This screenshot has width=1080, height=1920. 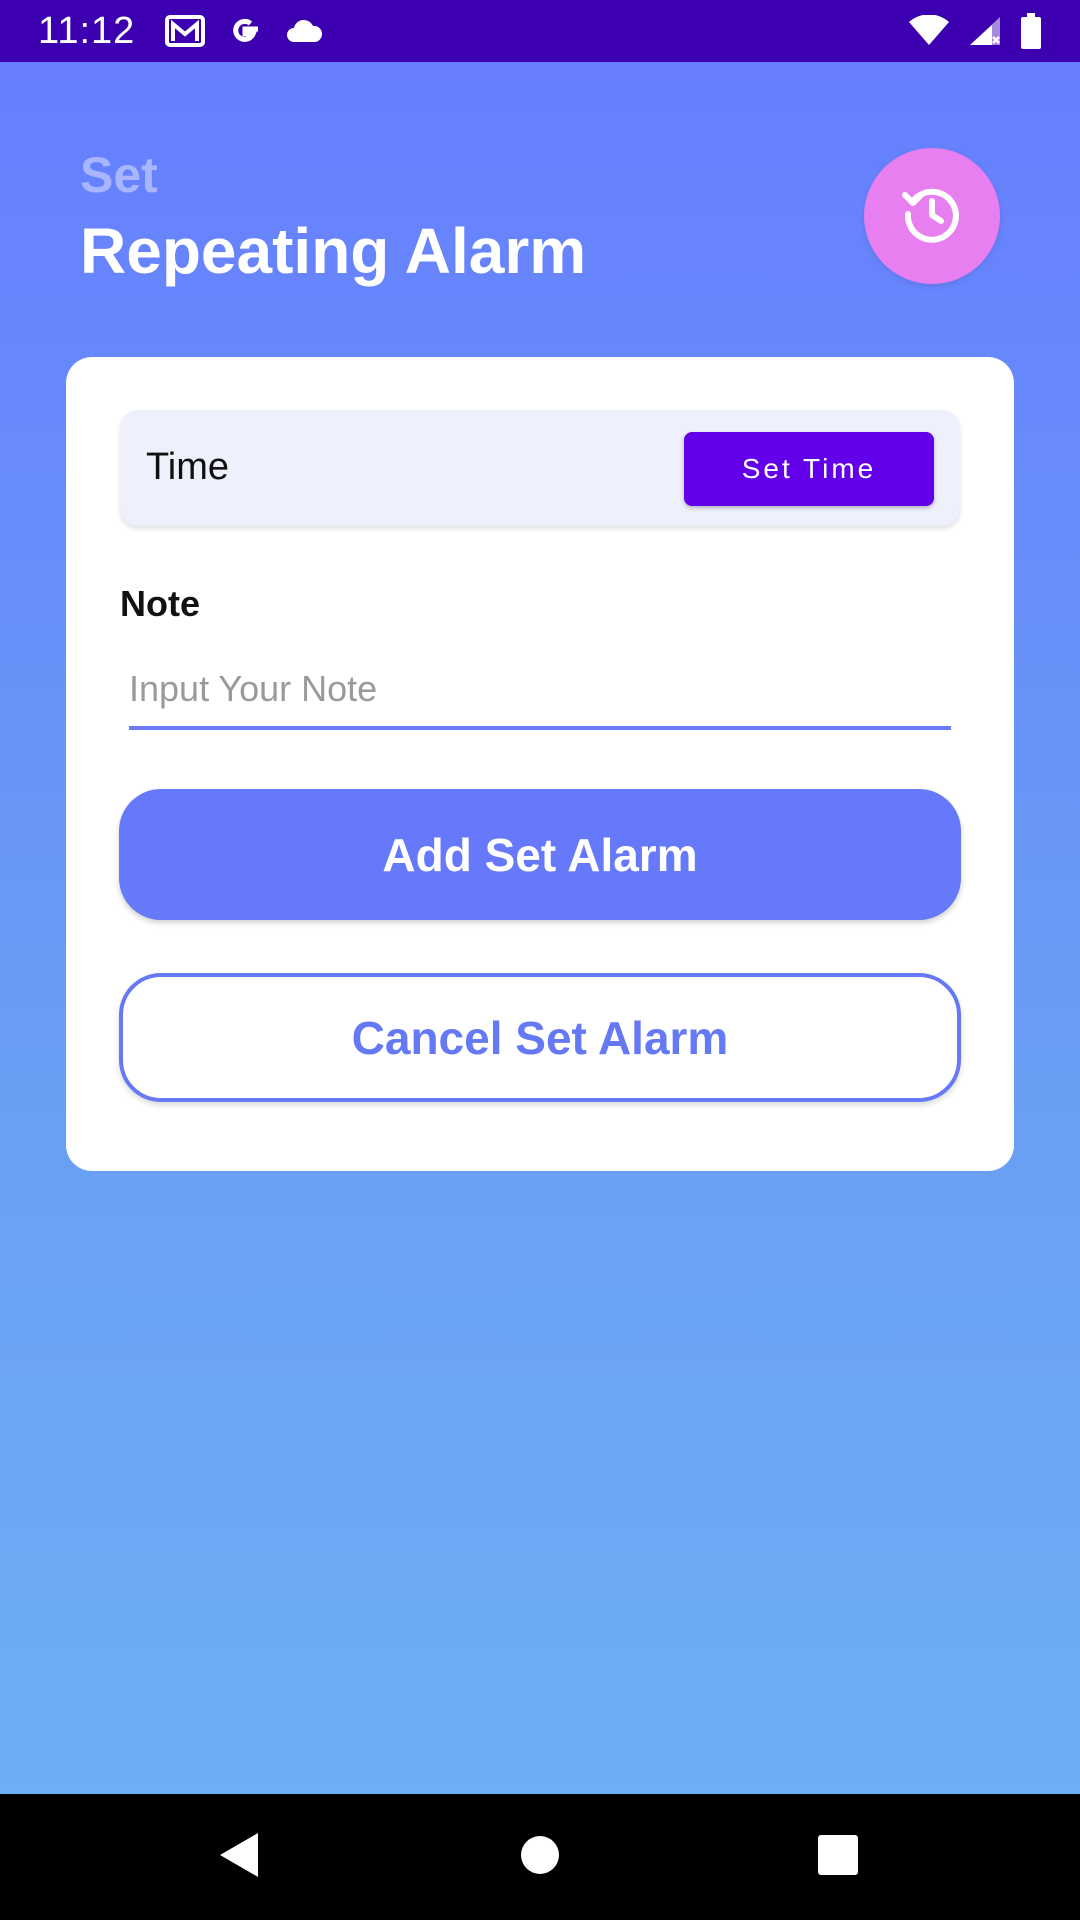 What do you see at coordinates (985, 31) in the screenshot?
I see `cell-signal-icon` at bounding box center [985, 31].